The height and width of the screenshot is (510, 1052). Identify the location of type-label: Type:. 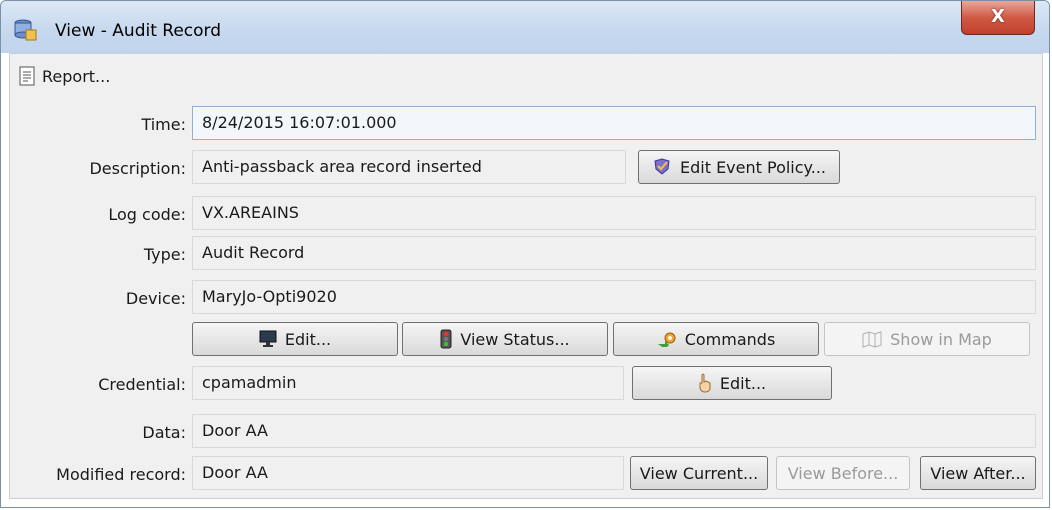
(164, 254).